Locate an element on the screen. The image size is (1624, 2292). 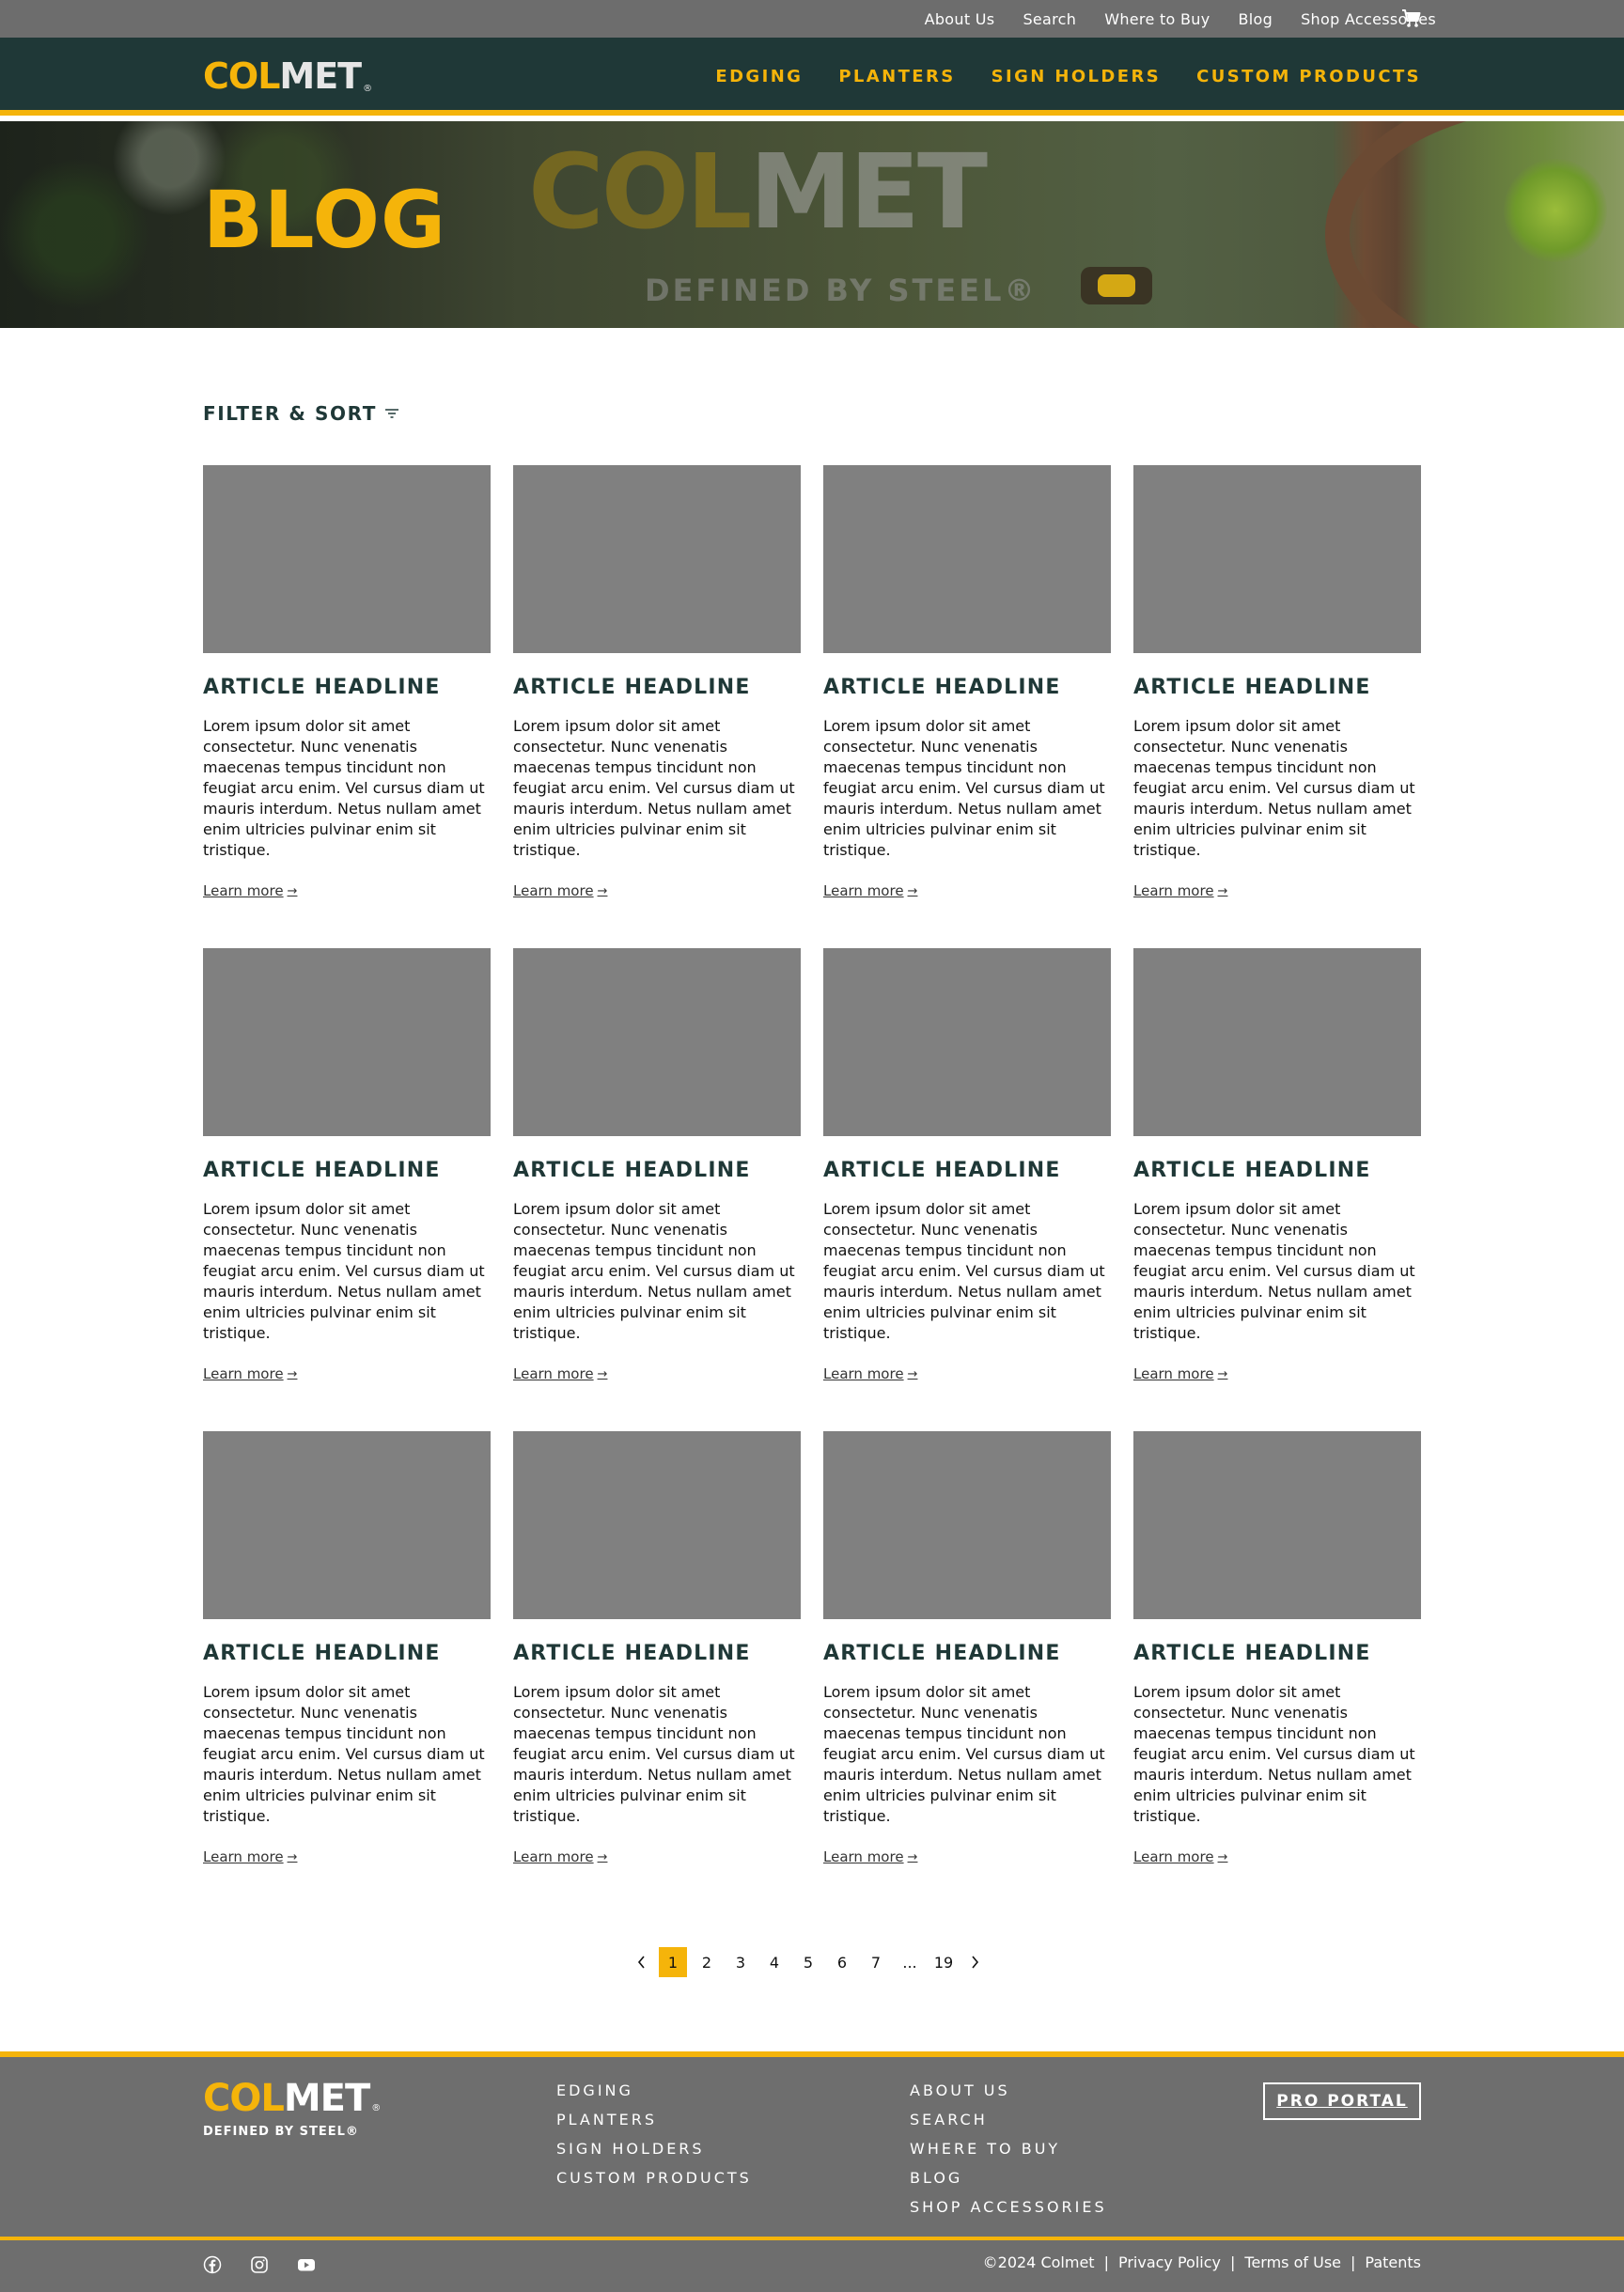
utility-link-about-us: About Us is located at coordinates (960, 19).